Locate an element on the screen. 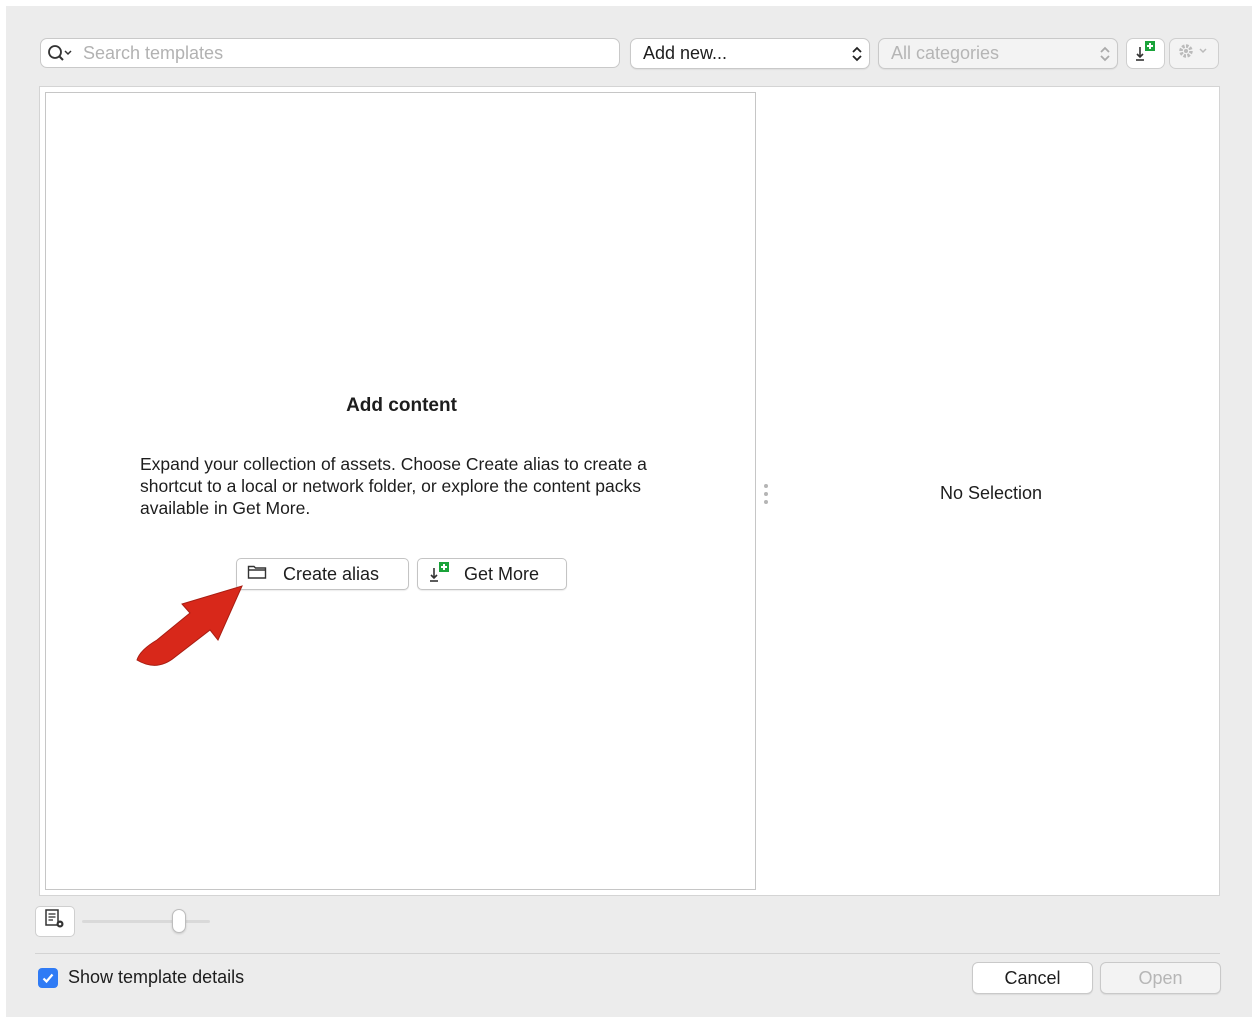 The height and width of the screenshot is (1017, 1252). separator is located at coordinates (627, 953).